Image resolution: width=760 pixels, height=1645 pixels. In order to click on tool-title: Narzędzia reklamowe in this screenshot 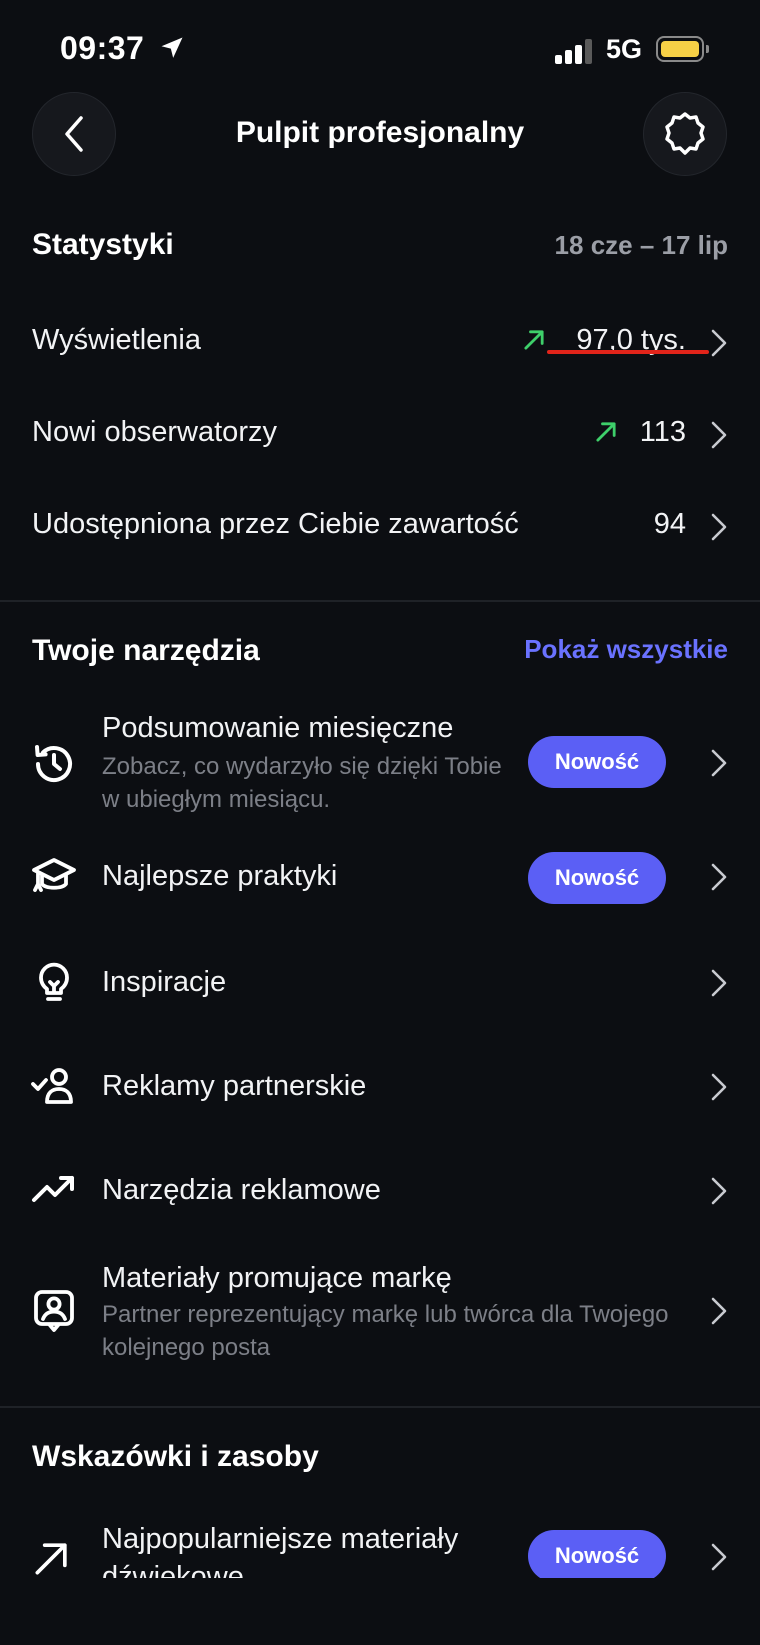, I will do `click(241, 1190)`.